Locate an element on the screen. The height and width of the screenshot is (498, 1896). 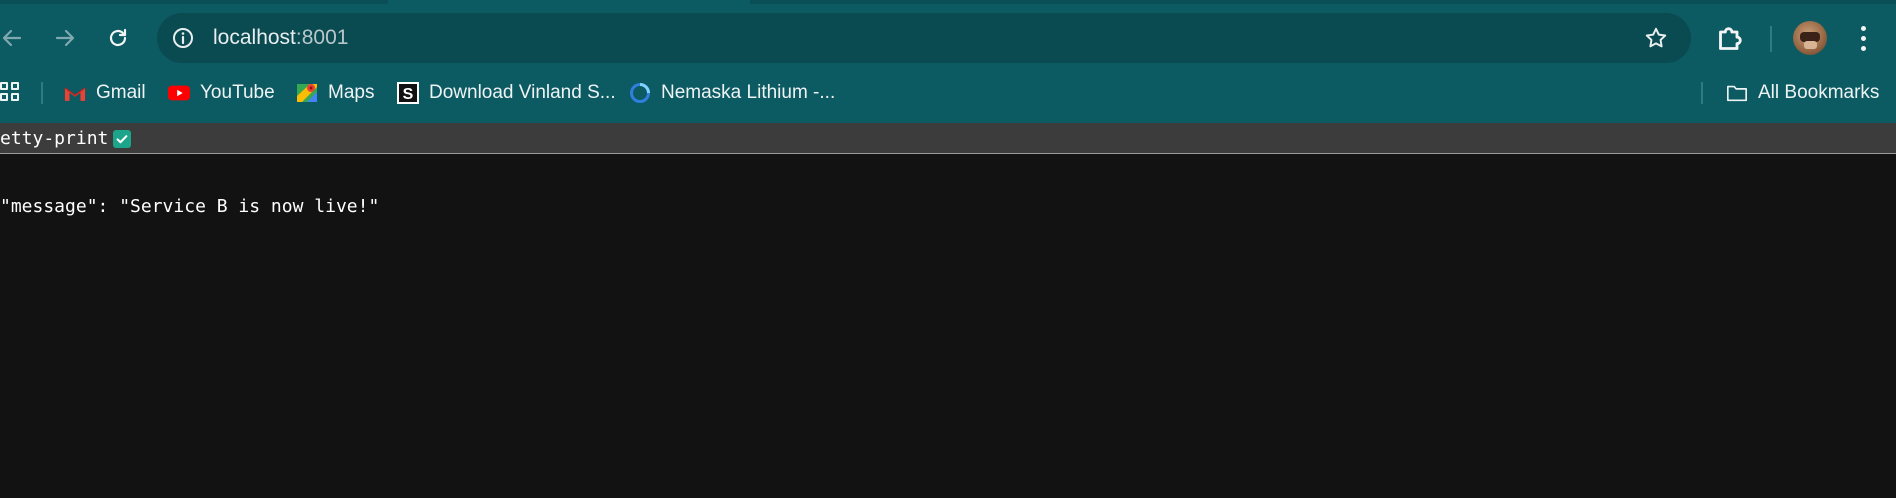
s-logo-icon: S is located at coordinates (408, 93).